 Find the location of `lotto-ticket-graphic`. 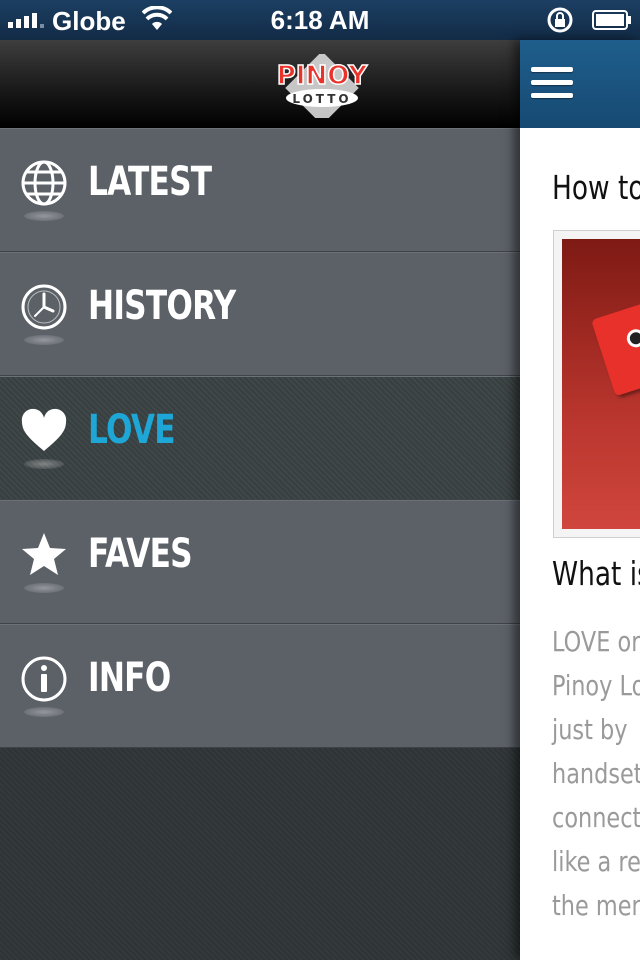

lotto-ticket-graphic is located at coordinates (615, 349).